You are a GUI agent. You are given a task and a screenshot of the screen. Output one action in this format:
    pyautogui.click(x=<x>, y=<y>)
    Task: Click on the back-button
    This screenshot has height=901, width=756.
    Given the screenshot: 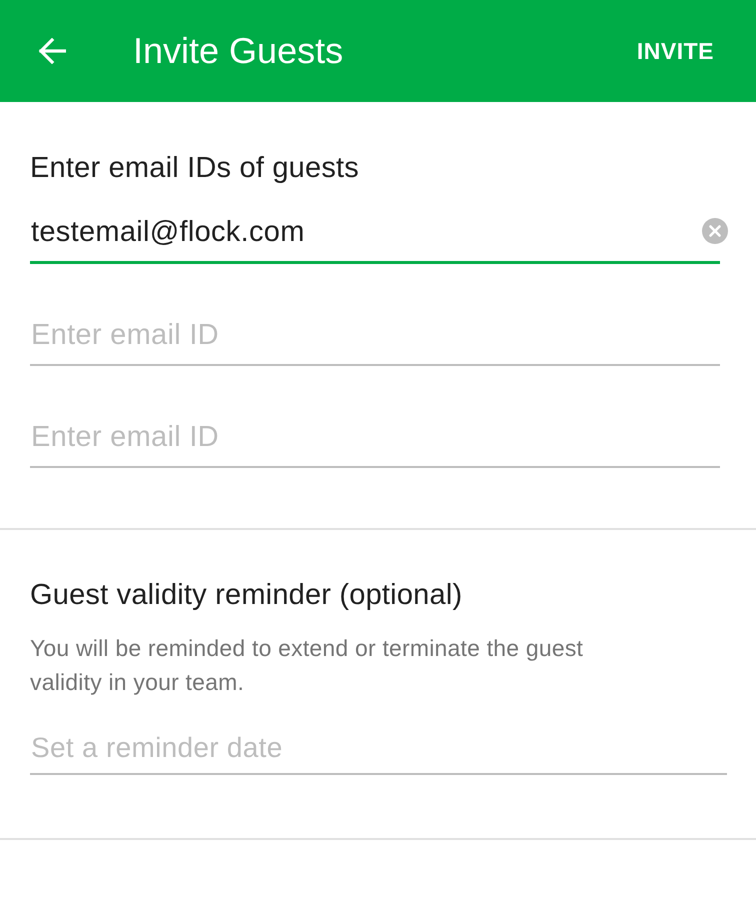 What is the action you would take?
    pyautogui.click(x=52, y=51)
    